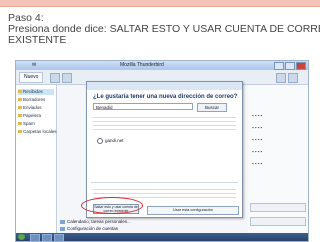  I want to click on close-button, so click(301, 66).